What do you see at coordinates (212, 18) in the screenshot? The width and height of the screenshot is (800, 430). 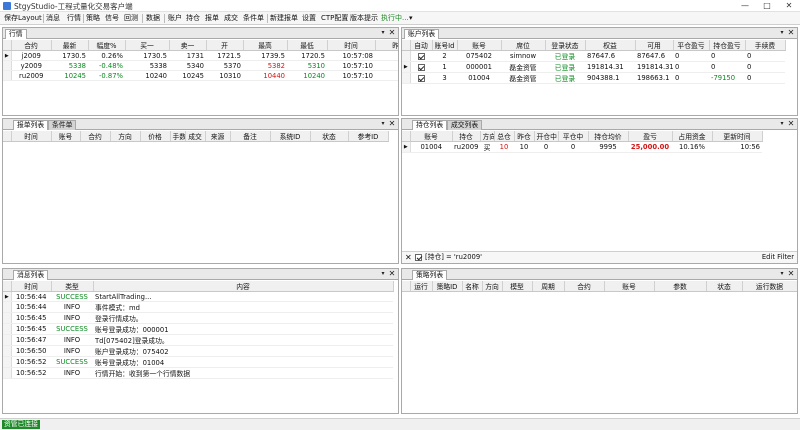 I see `menu-item-9: 报单` at bounding box center [212, 18].